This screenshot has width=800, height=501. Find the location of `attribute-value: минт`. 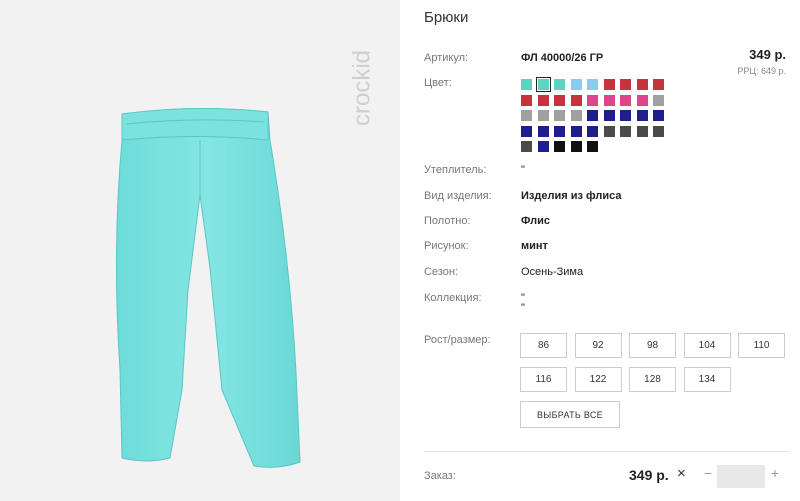

attribute-value: минт is located at coordinates (534, 246).